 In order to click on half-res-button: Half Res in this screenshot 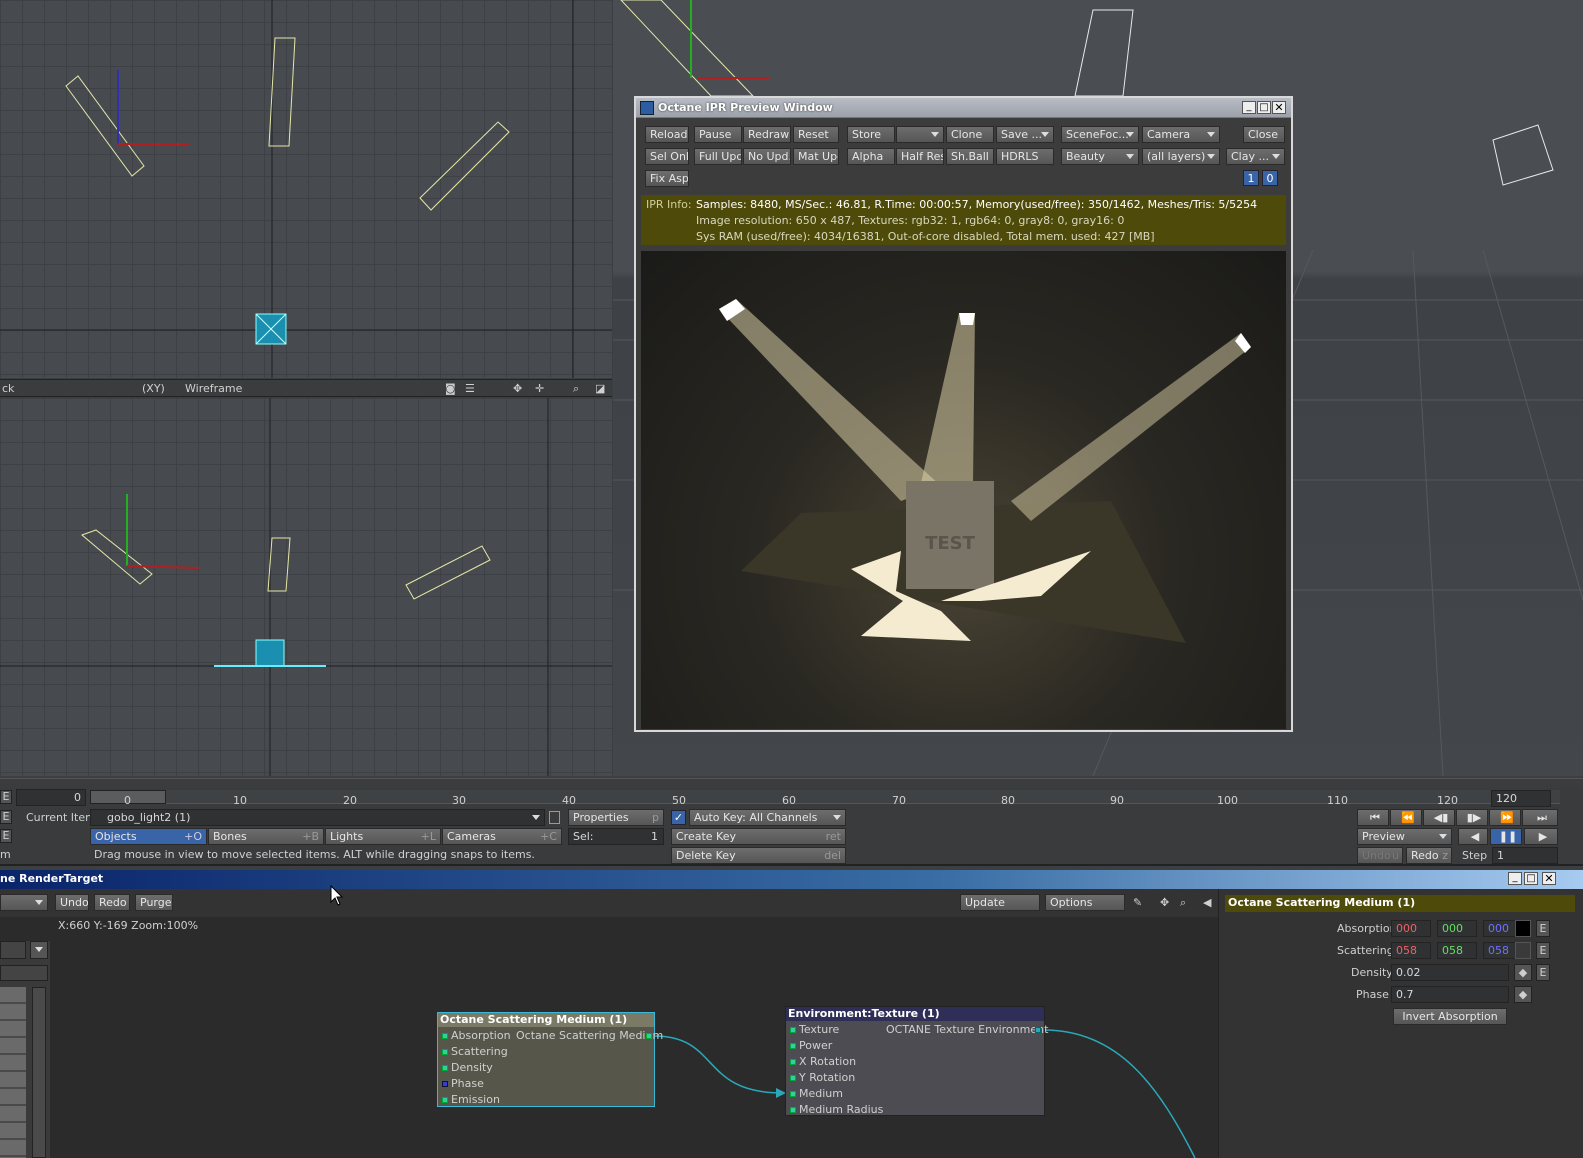, I will do `click(920, 156)`.